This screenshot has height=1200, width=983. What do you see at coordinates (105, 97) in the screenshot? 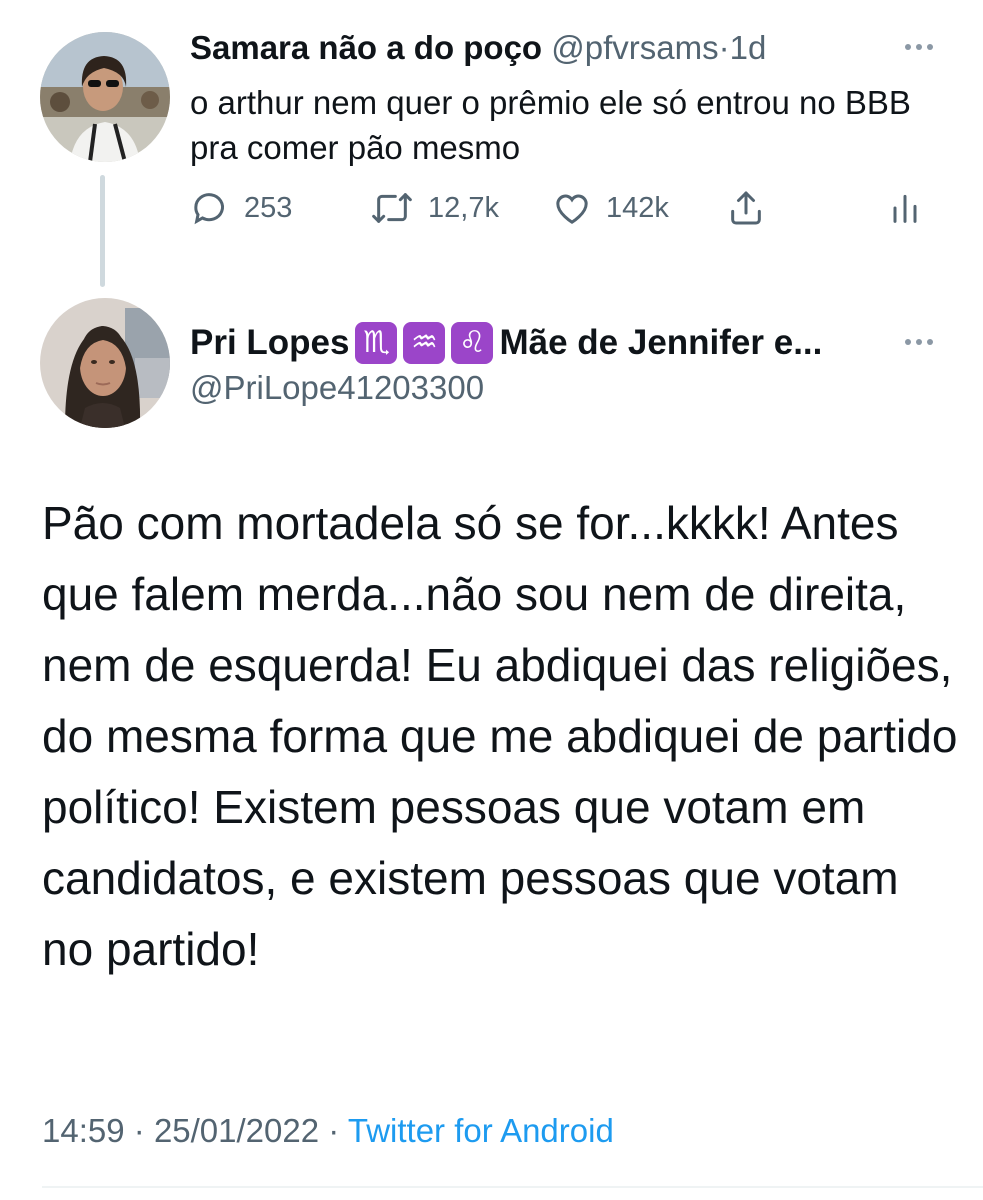
I see `avatar-samara` at bounding box center [105, 97].